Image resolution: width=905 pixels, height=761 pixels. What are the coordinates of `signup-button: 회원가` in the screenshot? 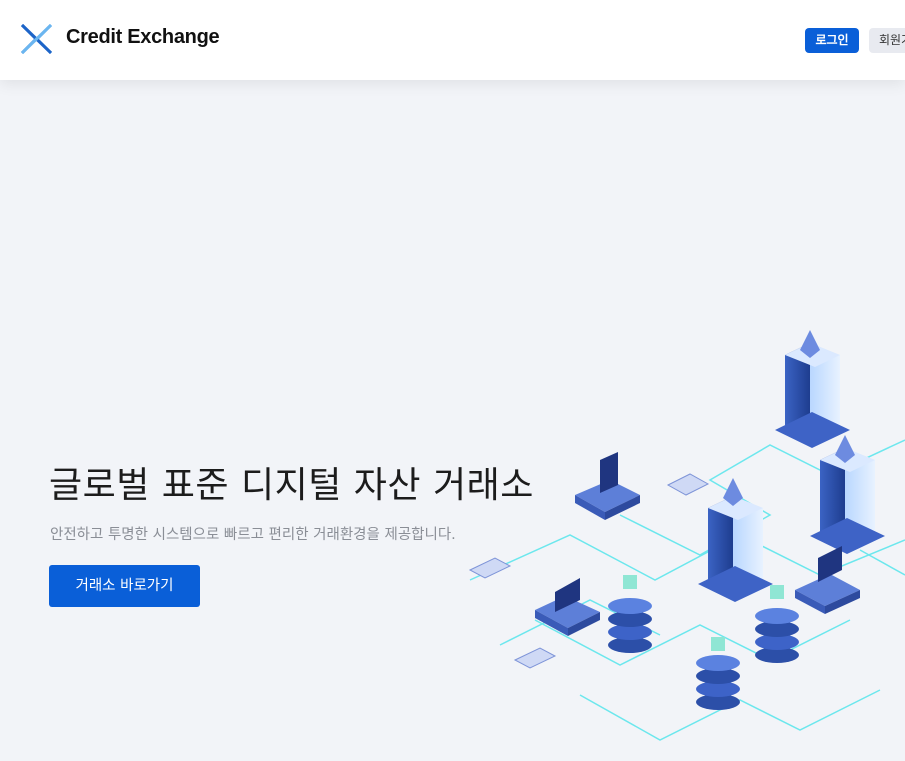 It's located at (887, 40).